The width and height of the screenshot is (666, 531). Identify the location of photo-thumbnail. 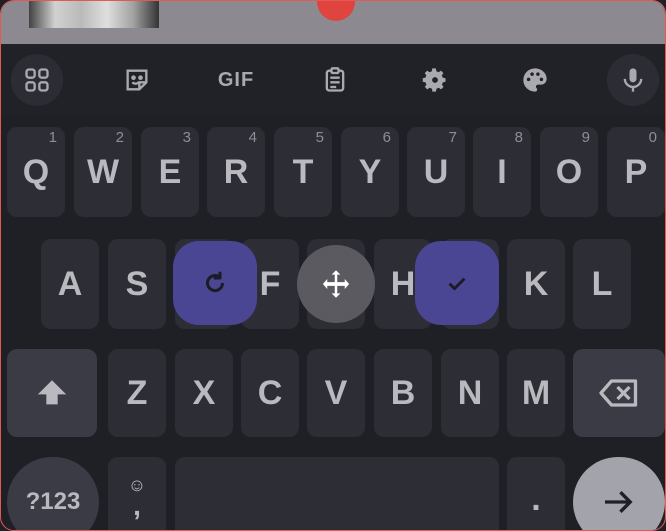
(94, 14).